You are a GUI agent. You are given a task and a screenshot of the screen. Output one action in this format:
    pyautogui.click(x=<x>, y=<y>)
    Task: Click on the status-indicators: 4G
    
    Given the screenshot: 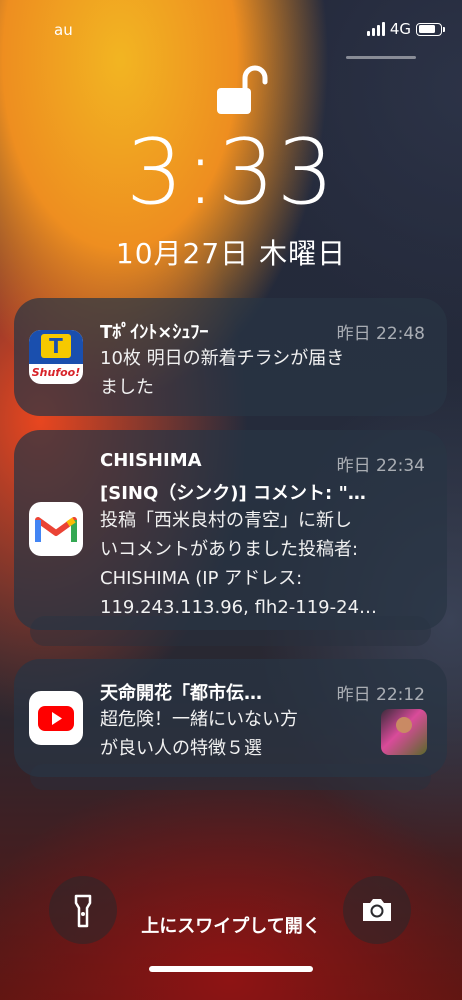 What is the action you would take?
    pyautogui.click(x=405, y=29)
    